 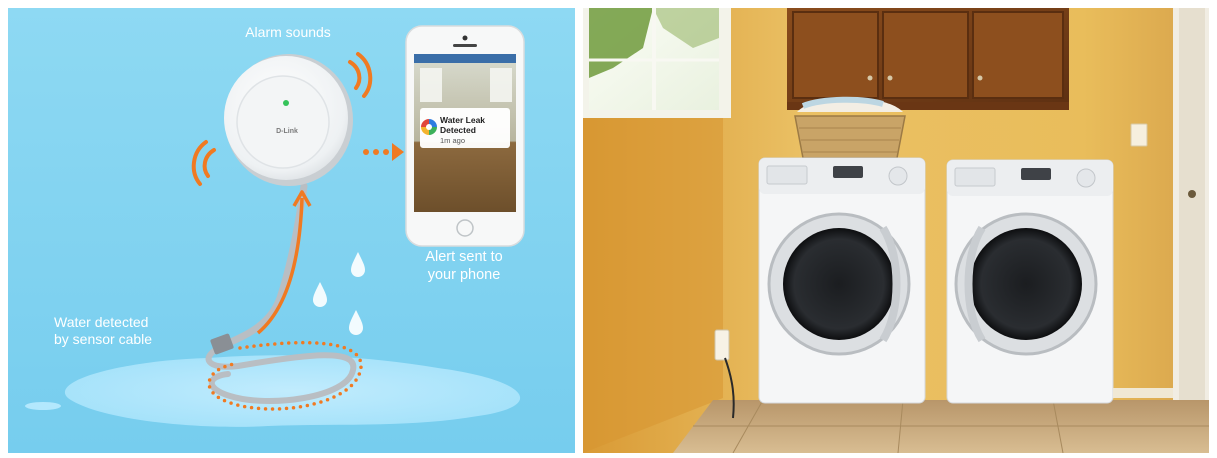 What do you see at coordinates (287, 131) in the screenshot?
I see `device-brand: D-Link` at bounding box center [287, 131].